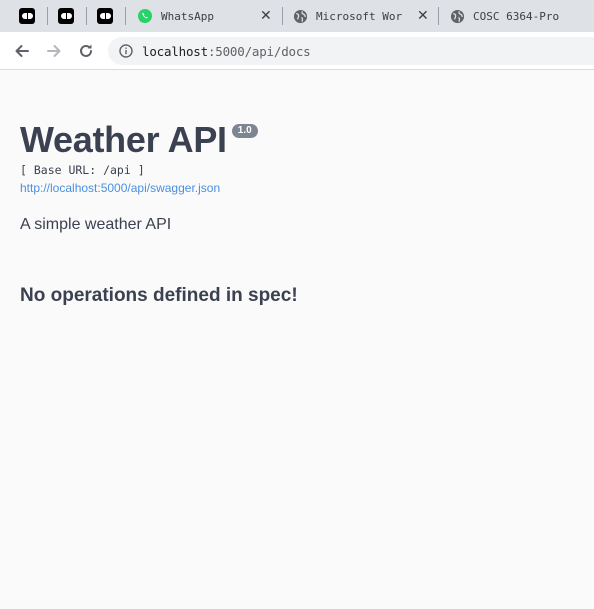 This screenshot has width=594, height=609. What do you see at coordinates (82, 170) in the screenshot?
I see `base-url: [ Base URL: /api ]` at bounding box center [82, 170].